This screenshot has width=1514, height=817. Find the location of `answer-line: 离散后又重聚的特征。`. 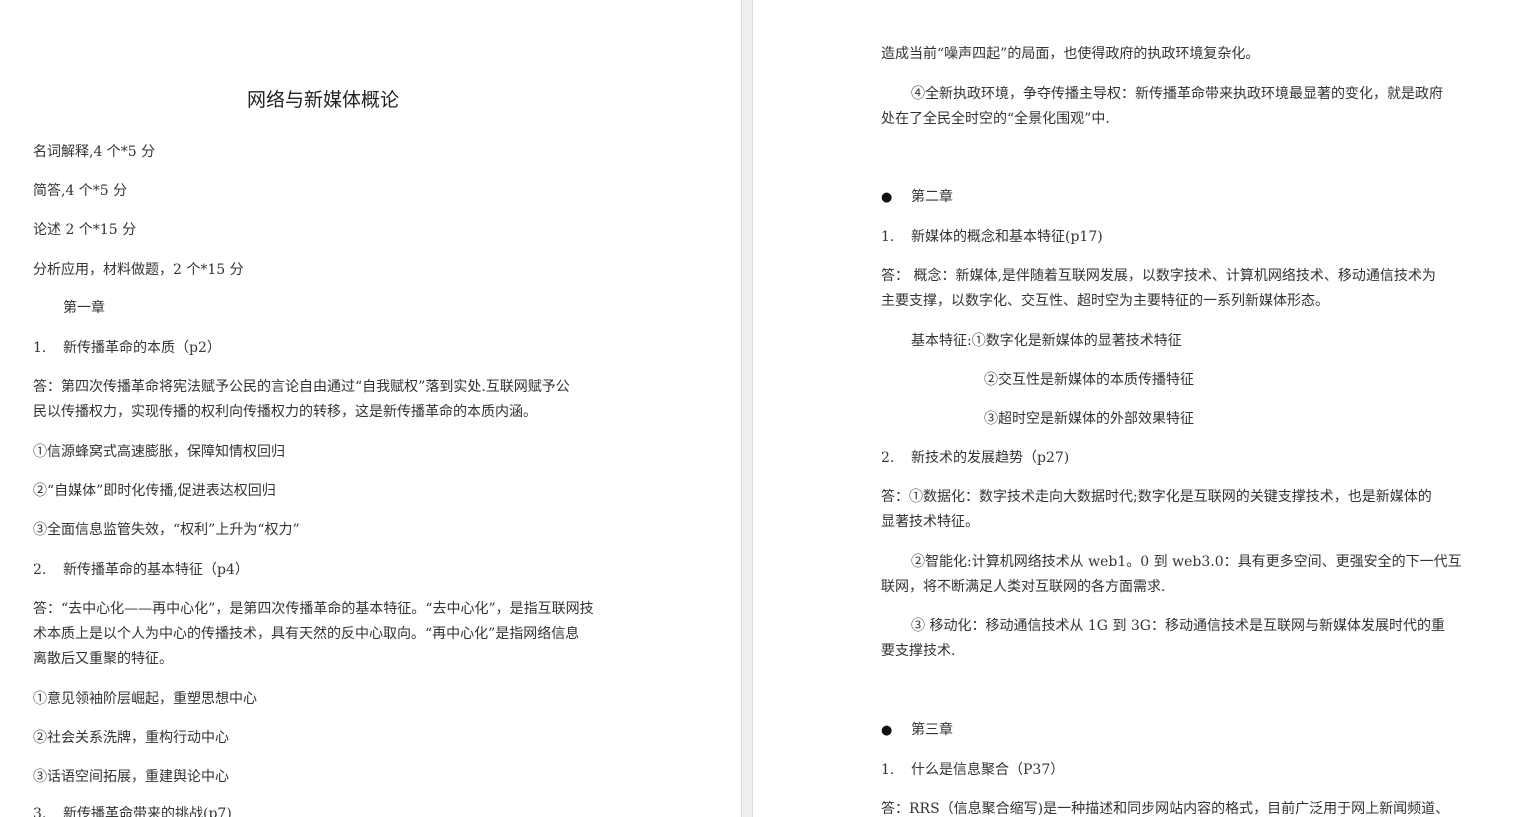

answer-line: 离散后又重聚的特征。 is located at coordinates (103, 659).